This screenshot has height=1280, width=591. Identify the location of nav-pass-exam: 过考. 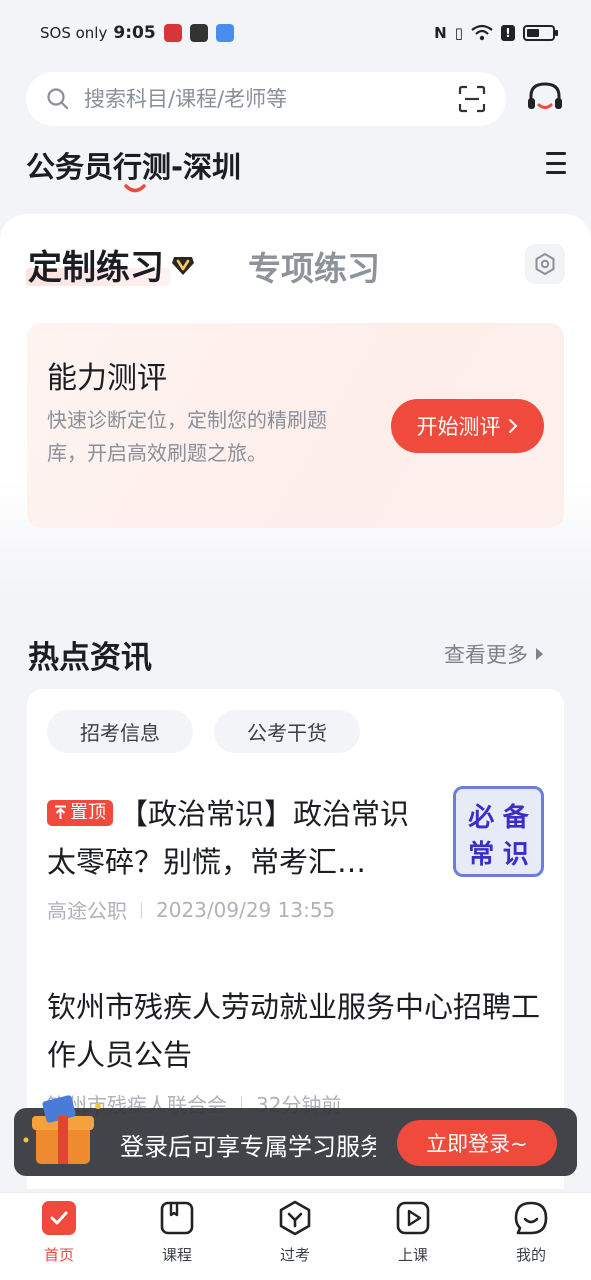
(295, 1236).